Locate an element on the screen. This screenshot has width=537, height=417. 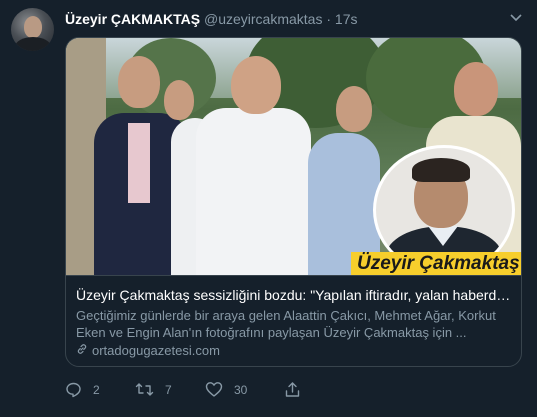
reply-button: 2 is located at coordinates (82, 389).